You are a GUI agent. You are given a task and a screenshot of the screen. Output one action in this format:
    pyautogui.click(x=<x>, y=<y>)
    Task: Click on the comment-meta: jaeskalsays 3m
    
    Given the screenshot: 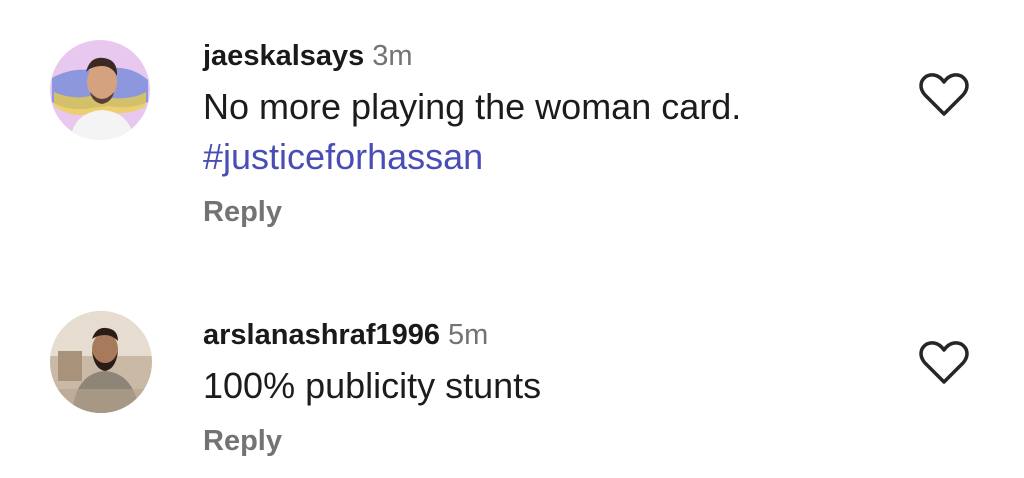 What is the action you would take?
    pyautogui.click(x=543, y=56)
    